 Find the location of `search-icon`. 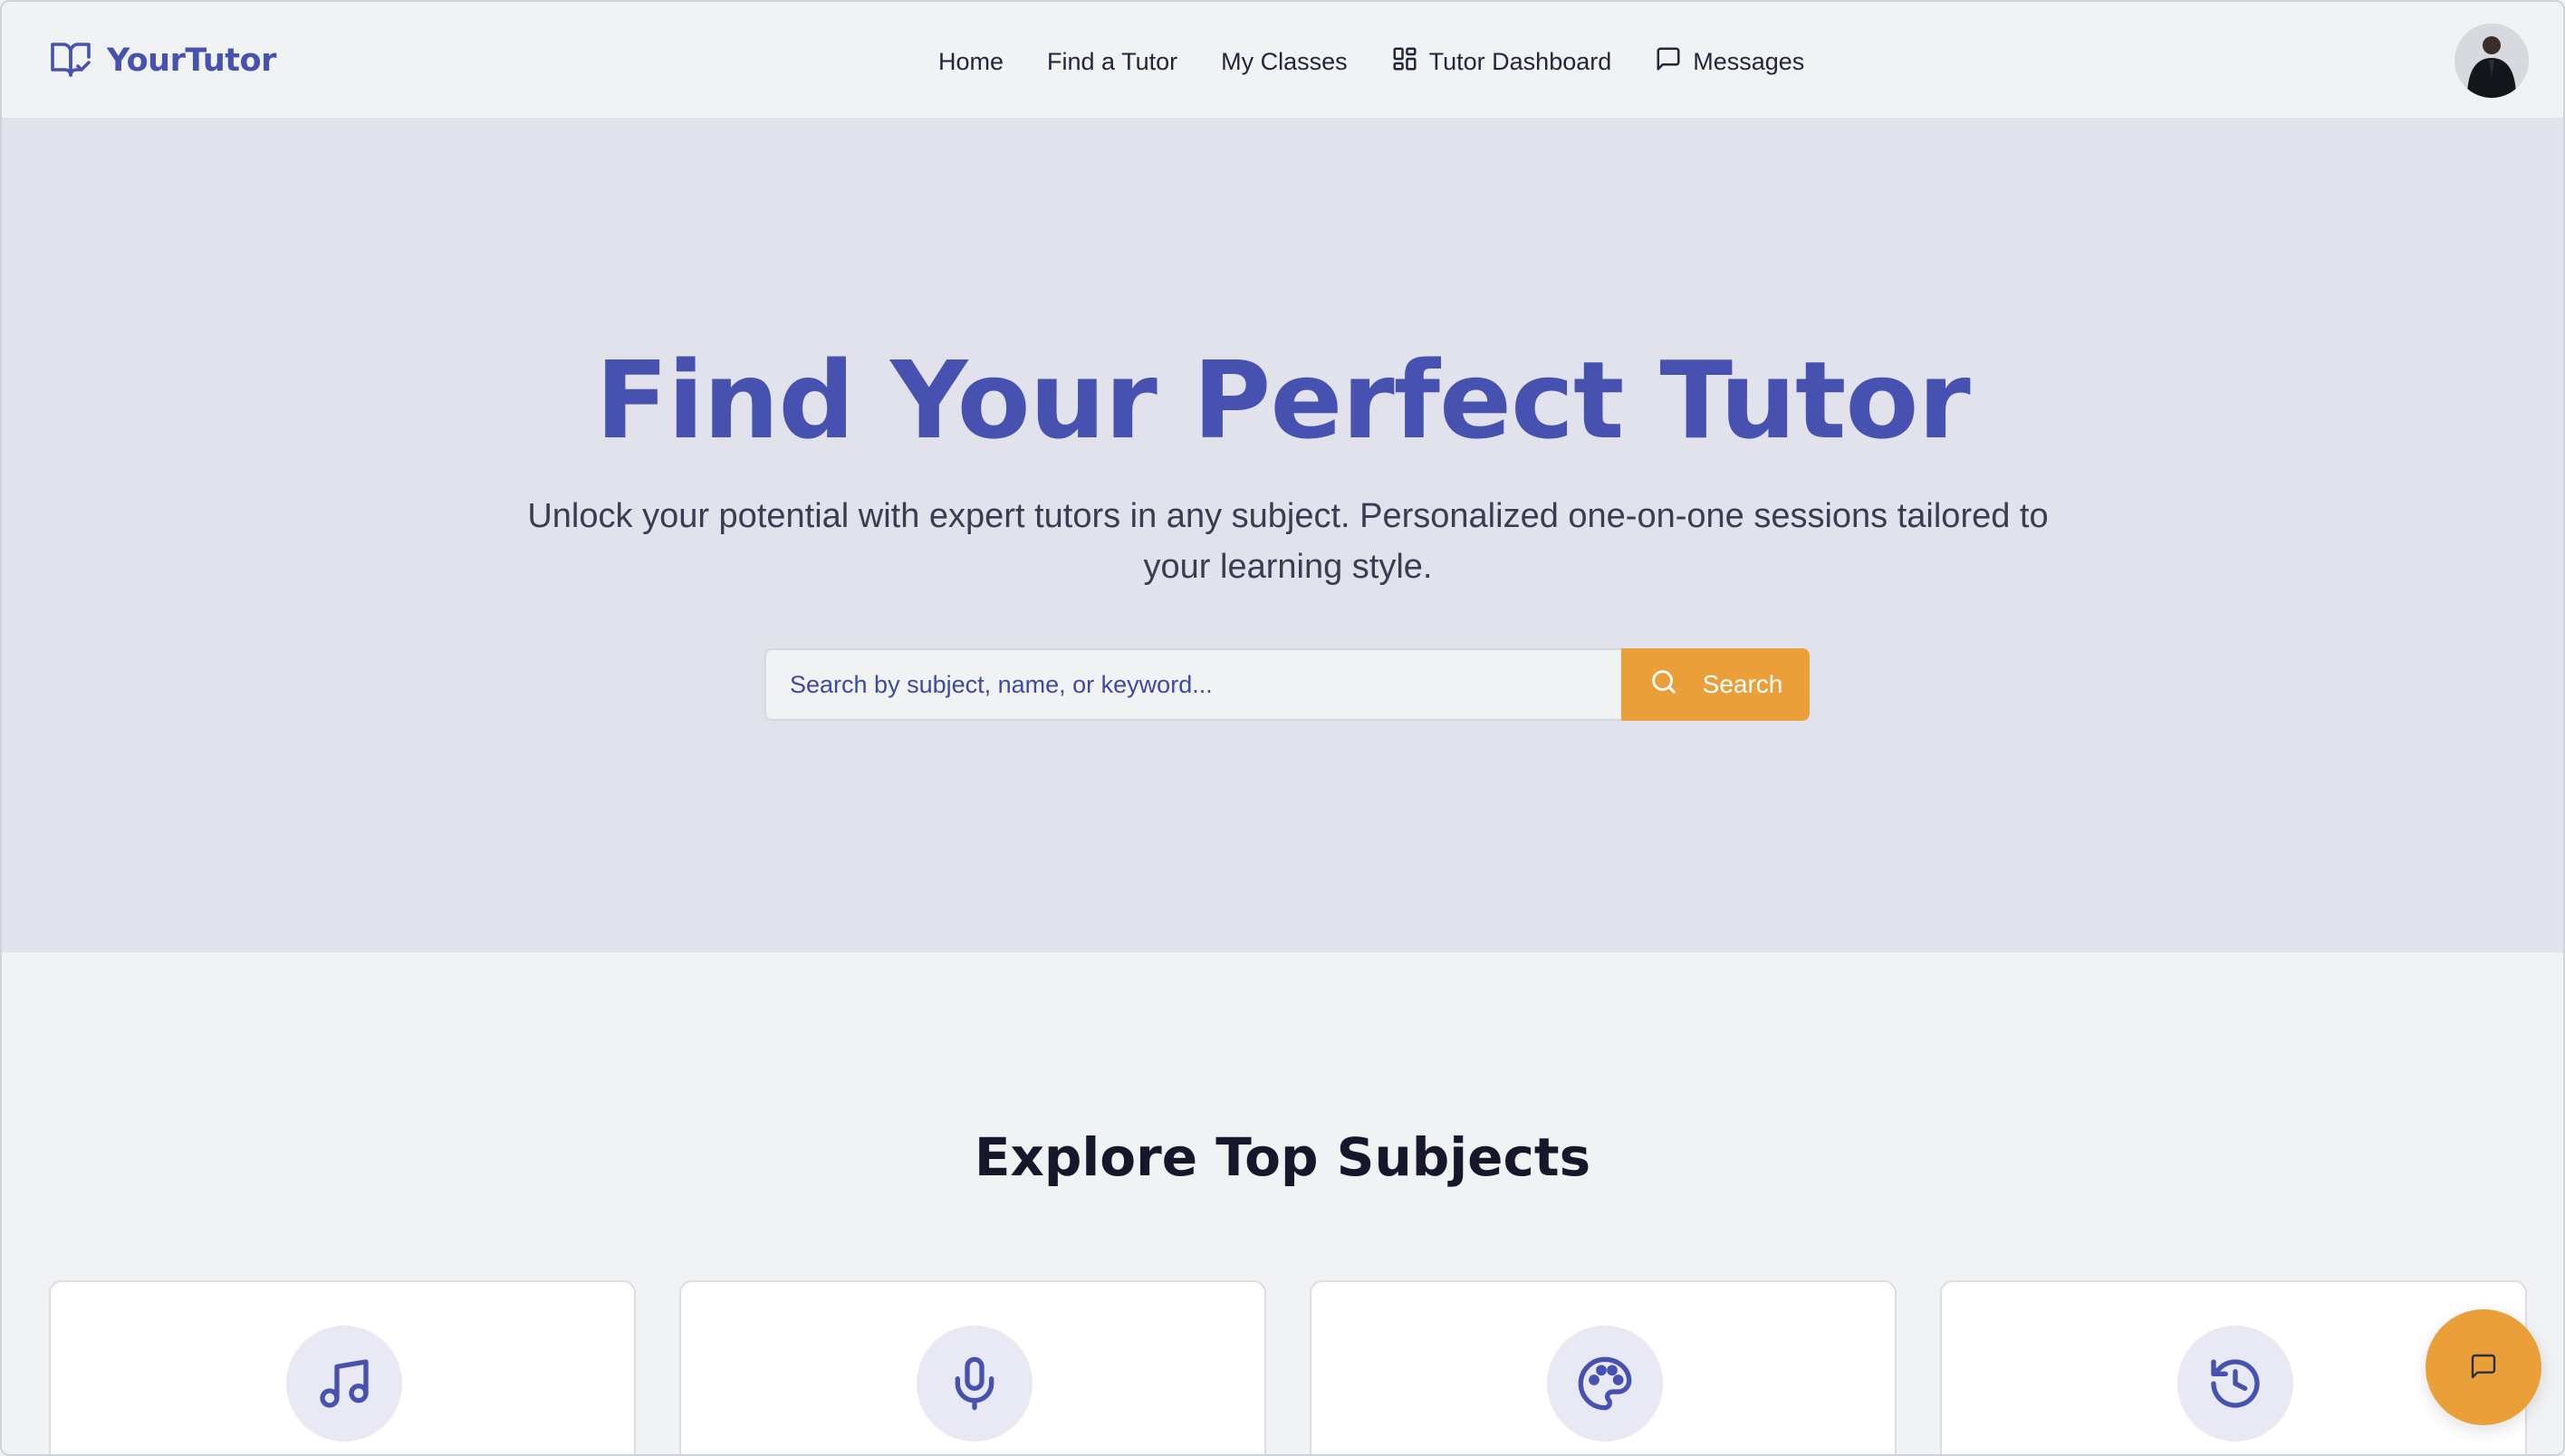

search-icon is located at coordinates (1663, 685).